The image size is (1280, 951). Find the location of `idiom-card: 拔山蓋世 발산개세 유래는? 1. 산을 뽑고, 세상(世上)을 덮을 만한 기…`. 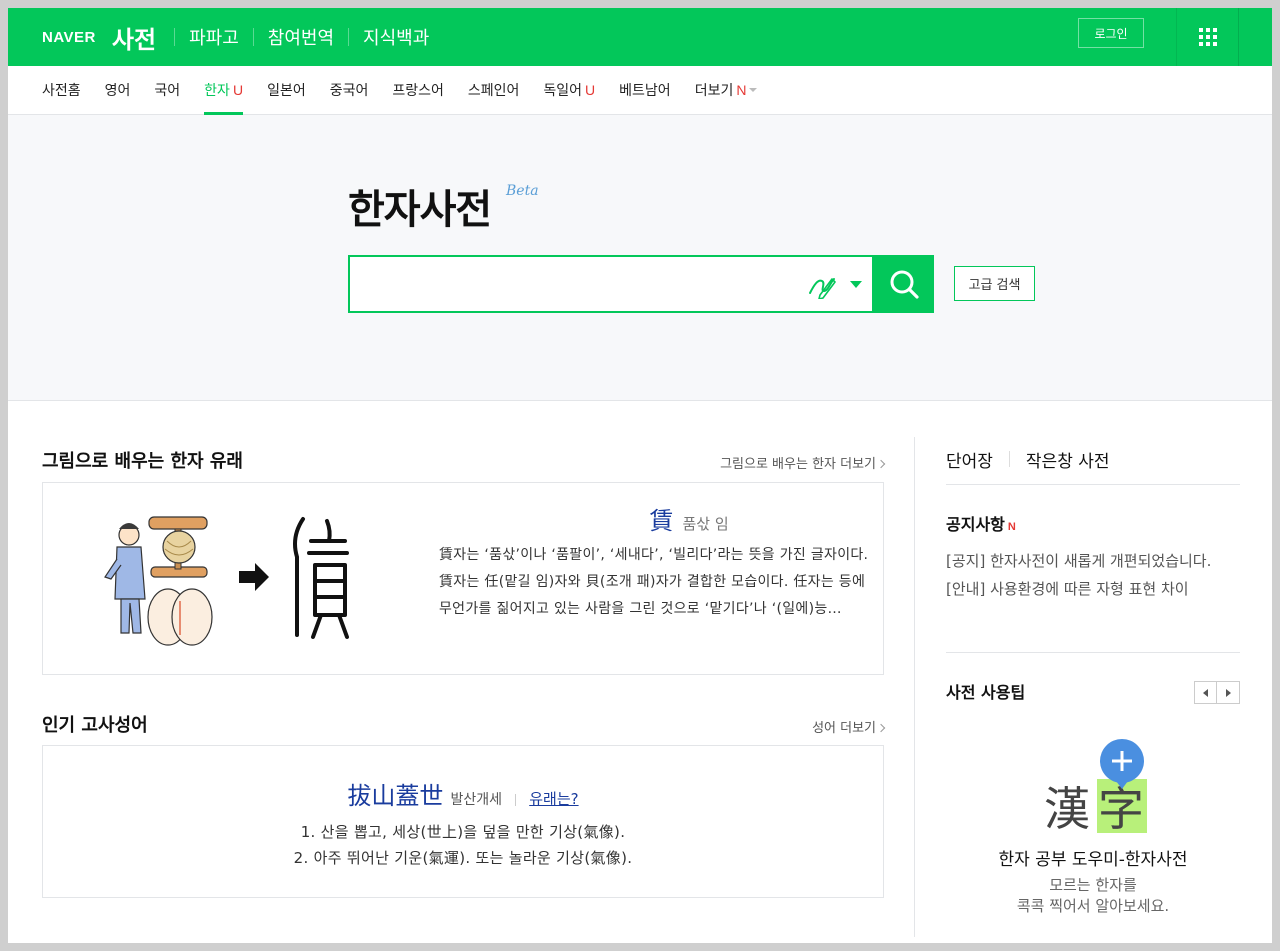

idiom-card: 拔山蓋世 발산개세 유래는? 1. 산을 뽑고, 세상(世上)을 덮을 만한 기… is located at coordinates (463, 821).